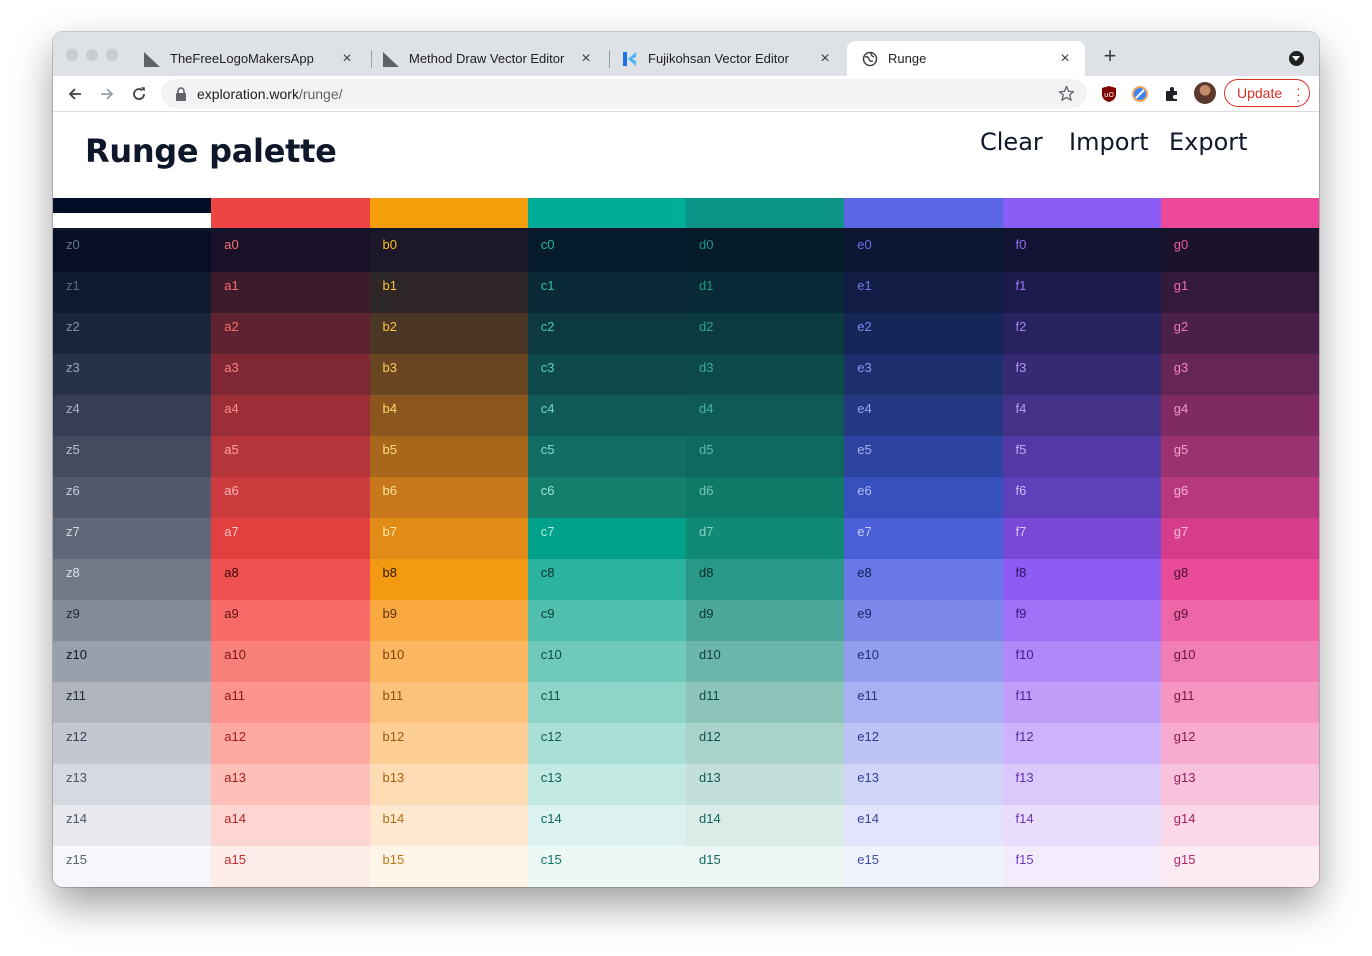 Image resolution: width=1372 pixels, height=956 pixels. Describe the element at coordinates (1081, 214) in the screenshot. I see `swatch-f` at that location.